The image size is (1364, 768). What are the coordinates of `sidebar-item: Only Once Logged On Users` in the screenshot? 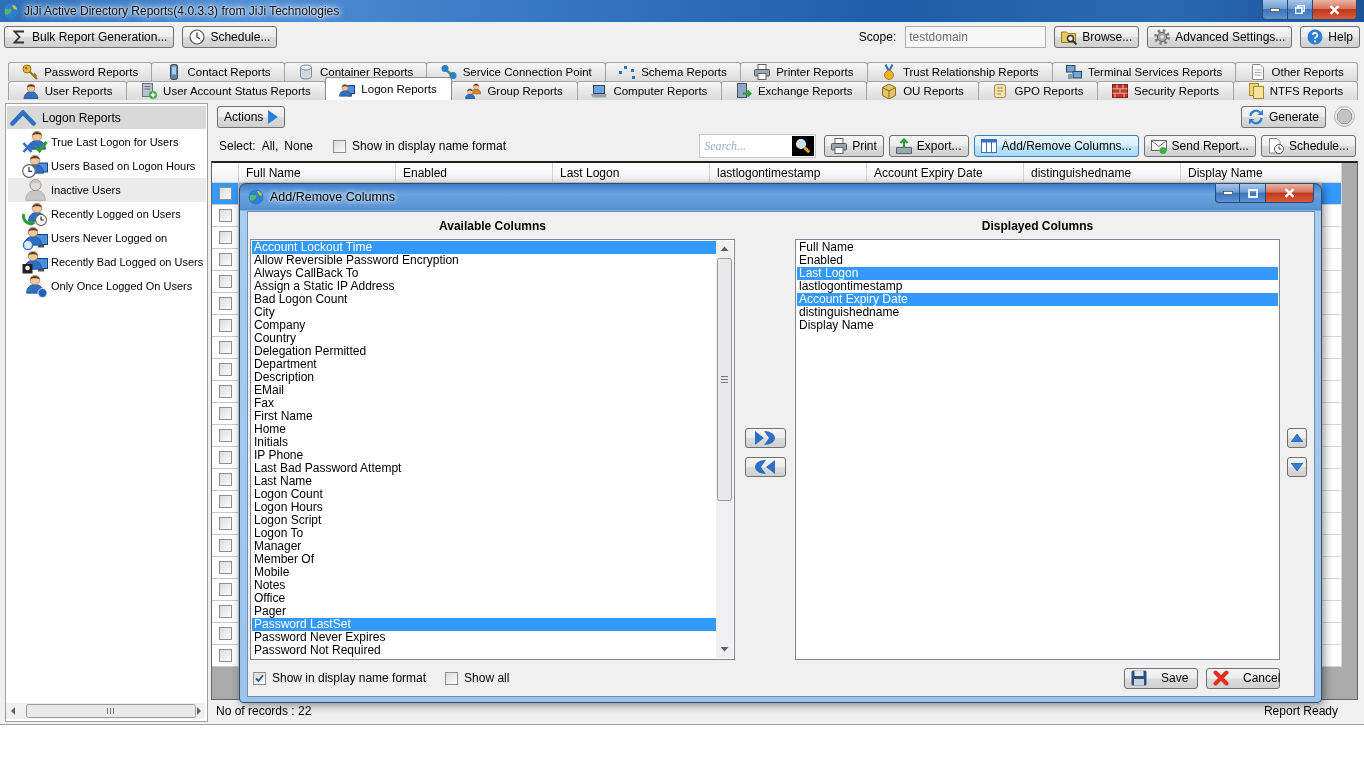 It's located at (107, 286).